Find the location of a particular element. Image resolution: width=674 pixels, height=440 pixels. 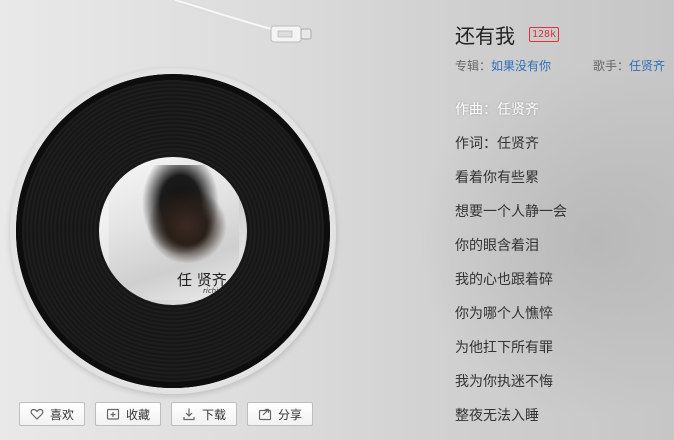

share-label: 分享 is located at coordinates (290, 414).